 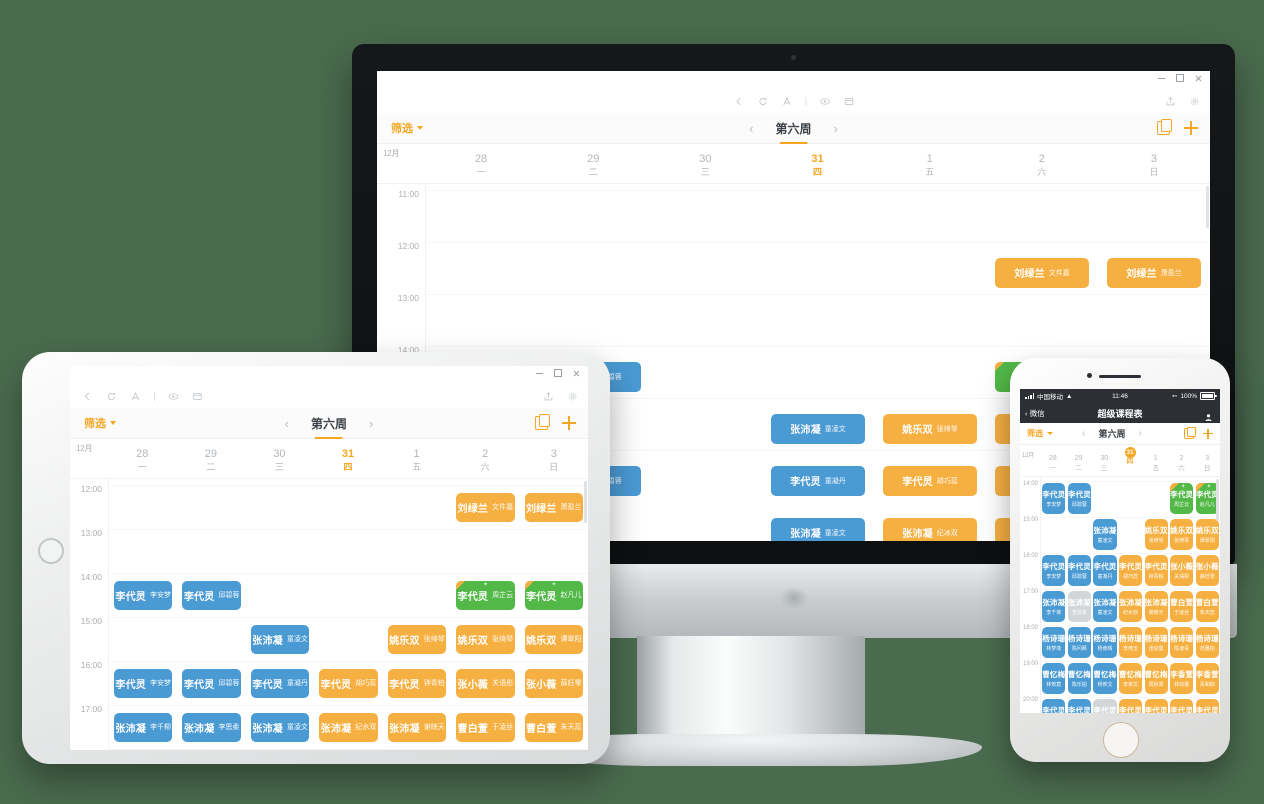 I want to click on calendar-event: 曹忆梅 周秋翠, so click(x=1156, y=679).